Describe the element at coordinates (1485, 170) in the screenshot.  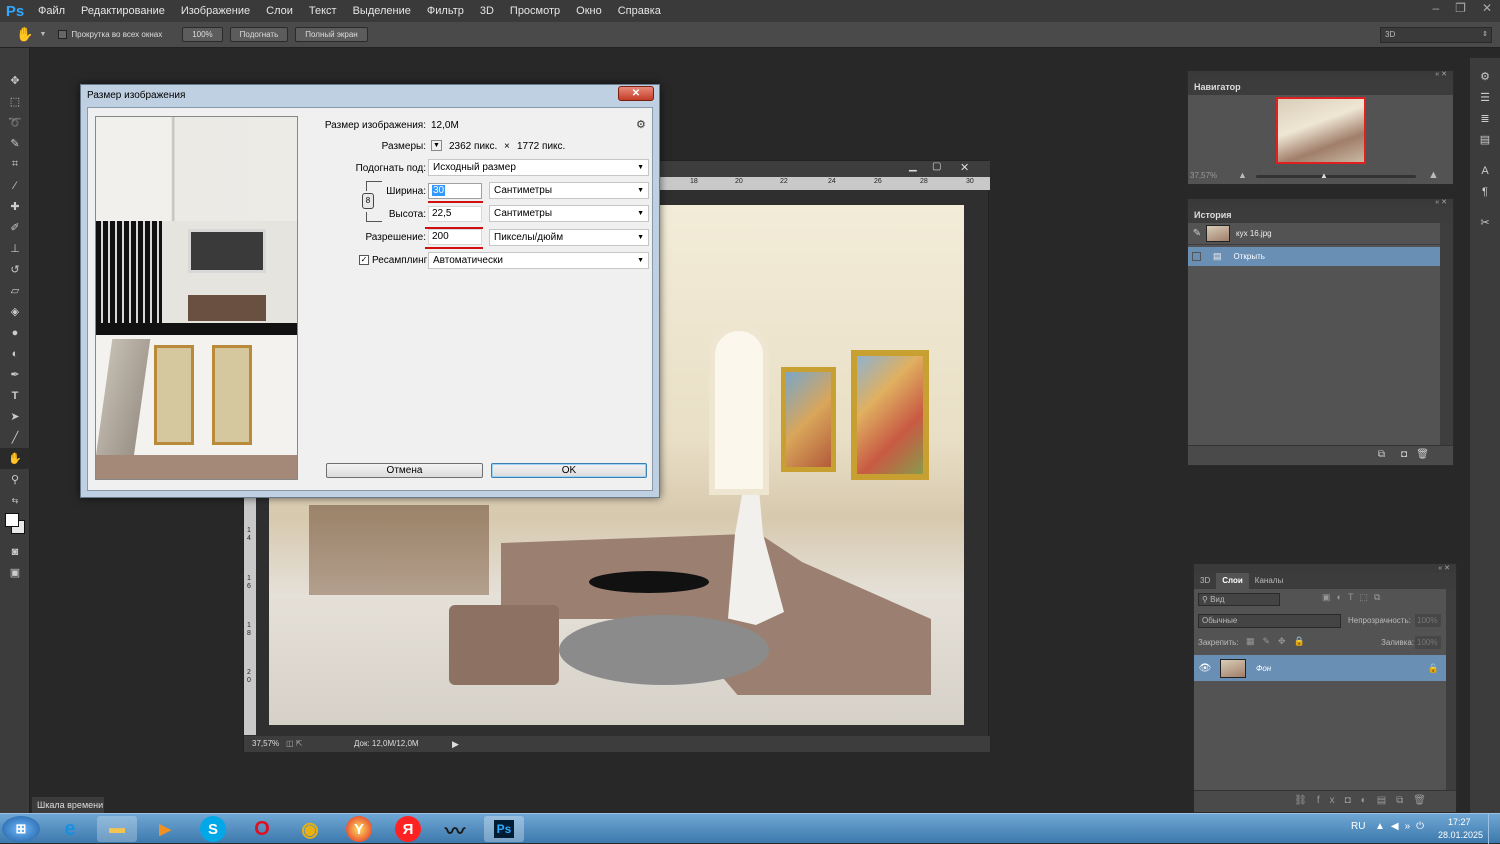
I see `character-panel-icon: A` at that location.